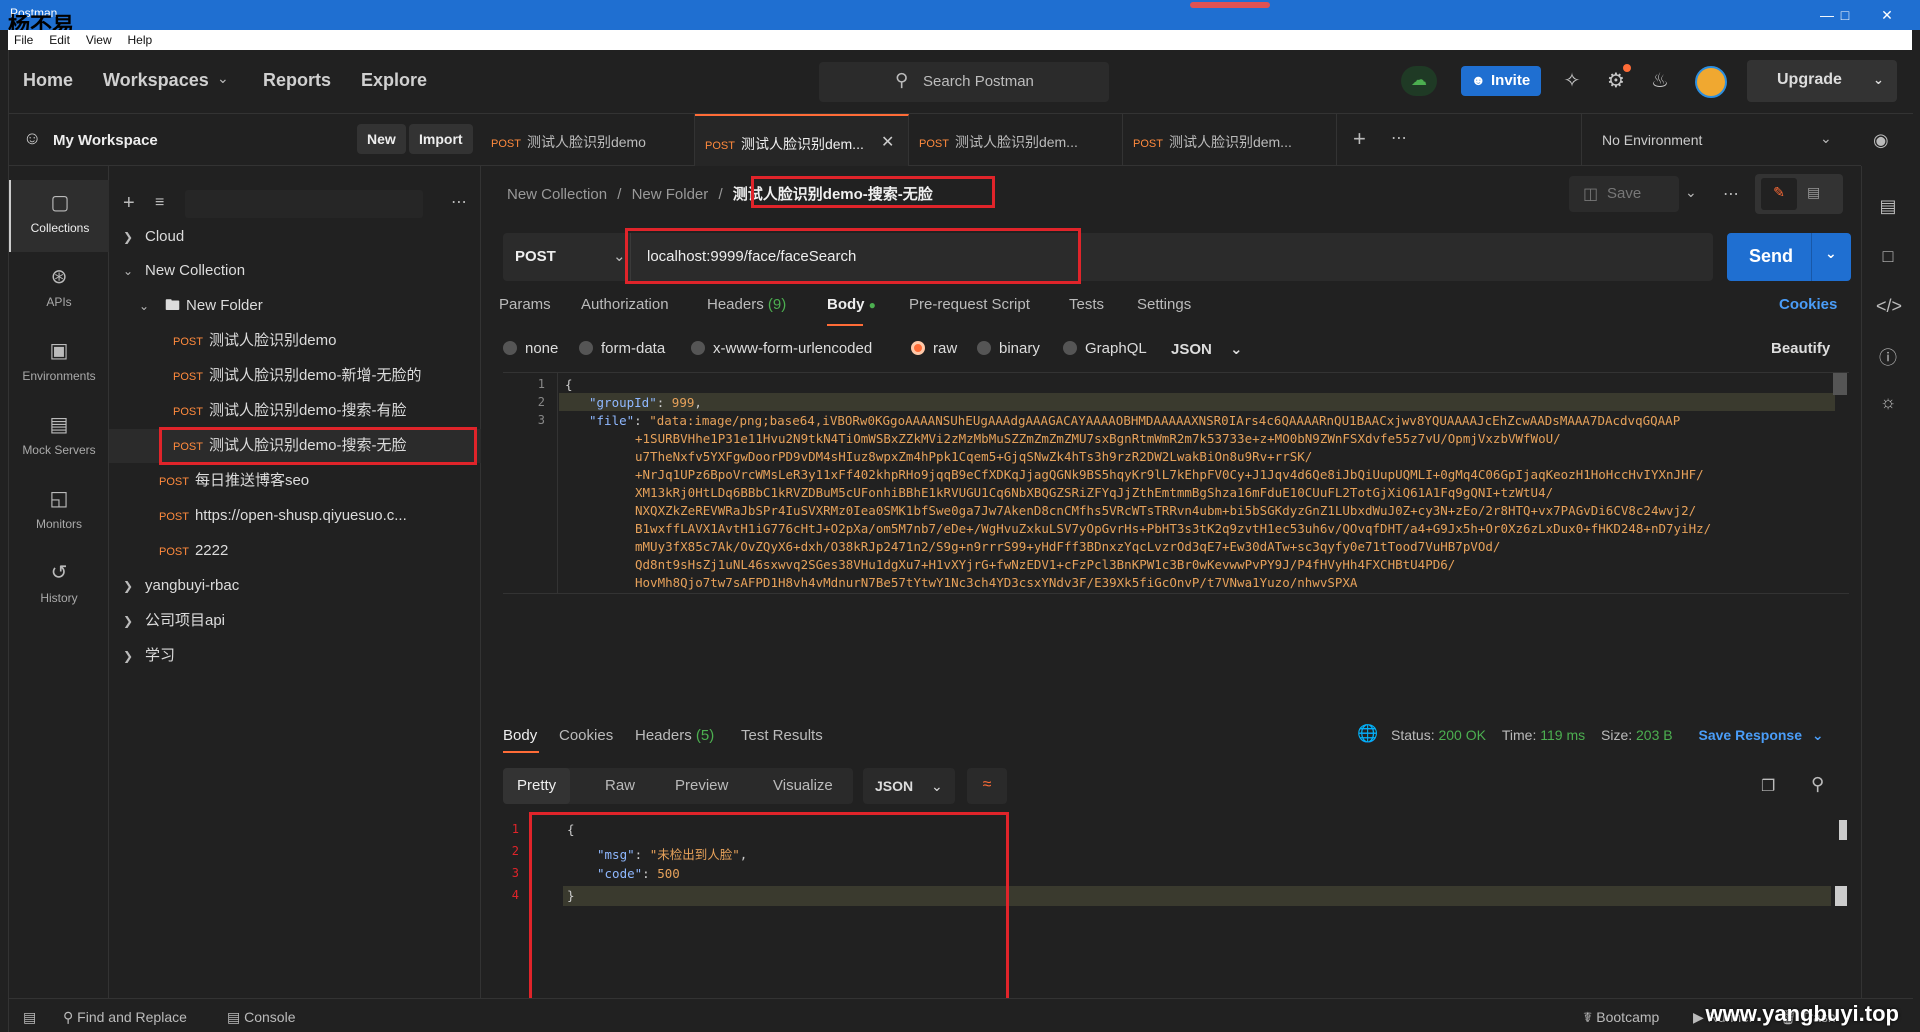 This screenshot has height=1032, width=1920. I want to click on view-preview: Preview, so click(701, 786).